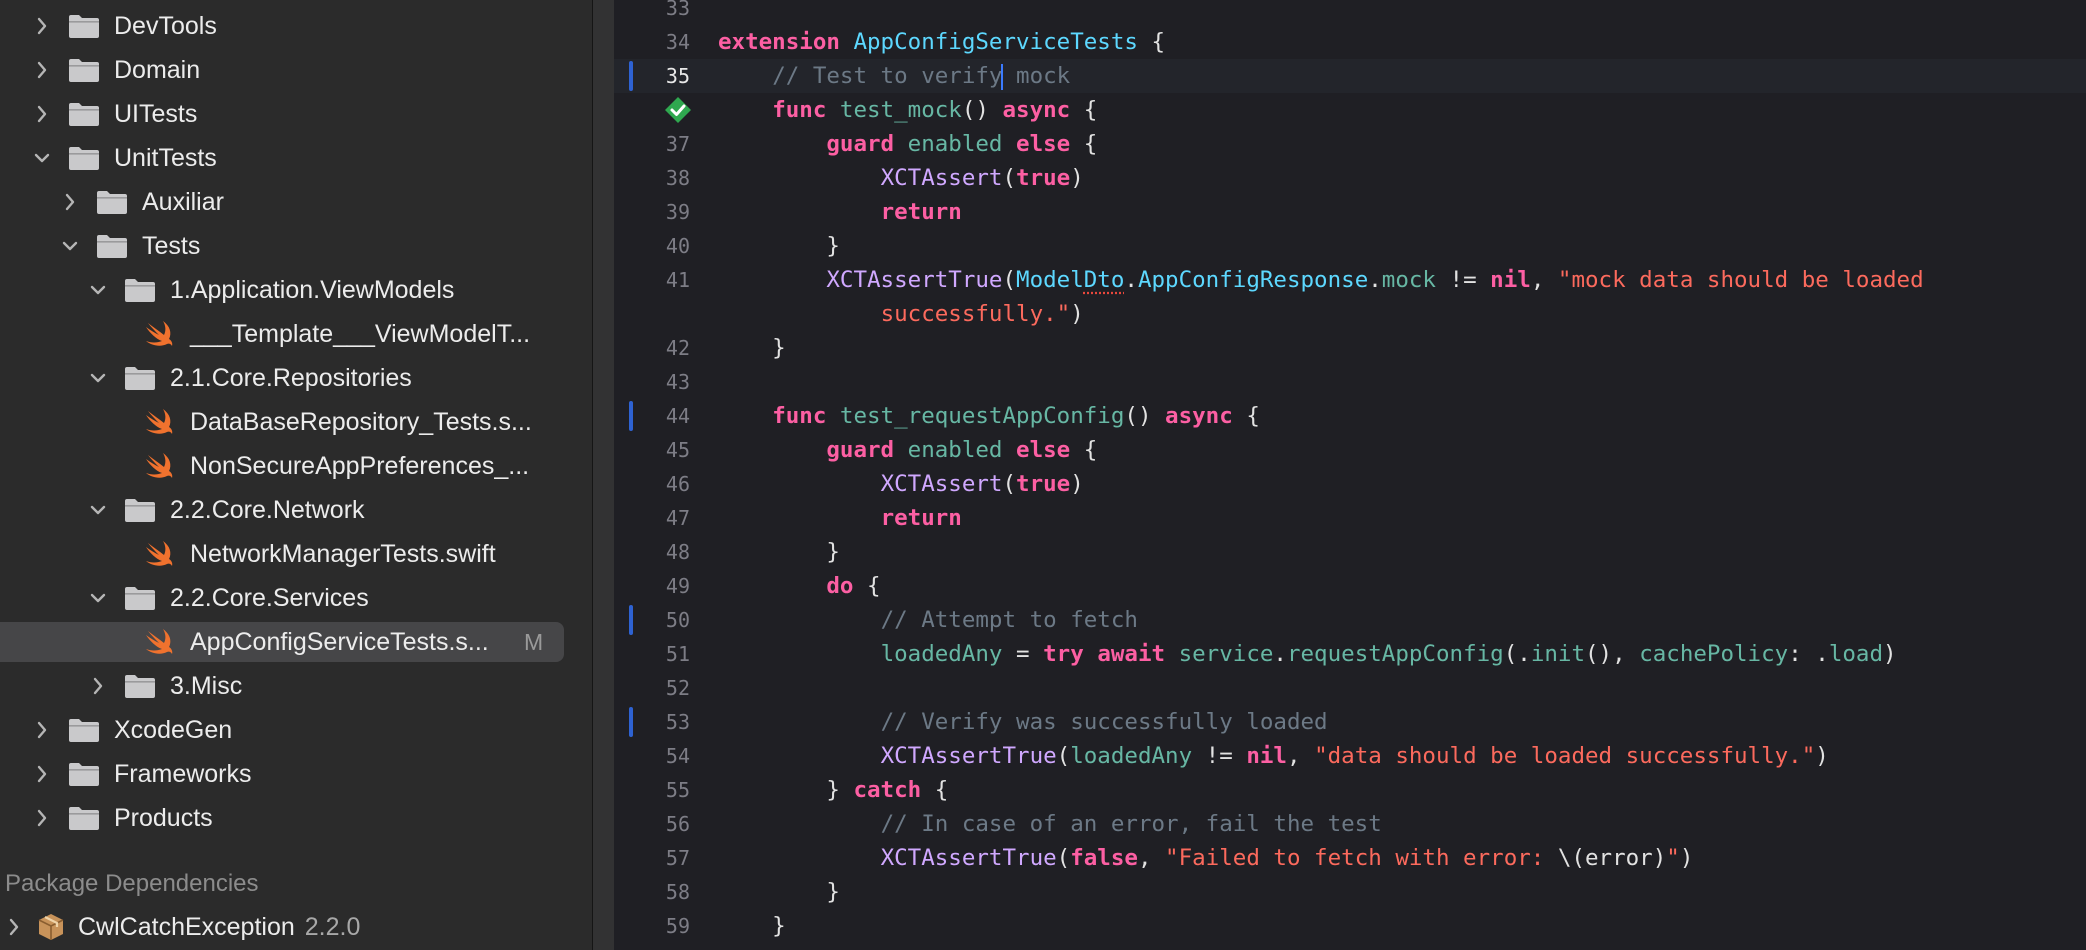 Image resolution: width=2086 pixels, height=950 pixels. Describe the element at coordinates (1350, 110) in the screenshot. I see `code-line: 36 func test_mock() async {` at that location.